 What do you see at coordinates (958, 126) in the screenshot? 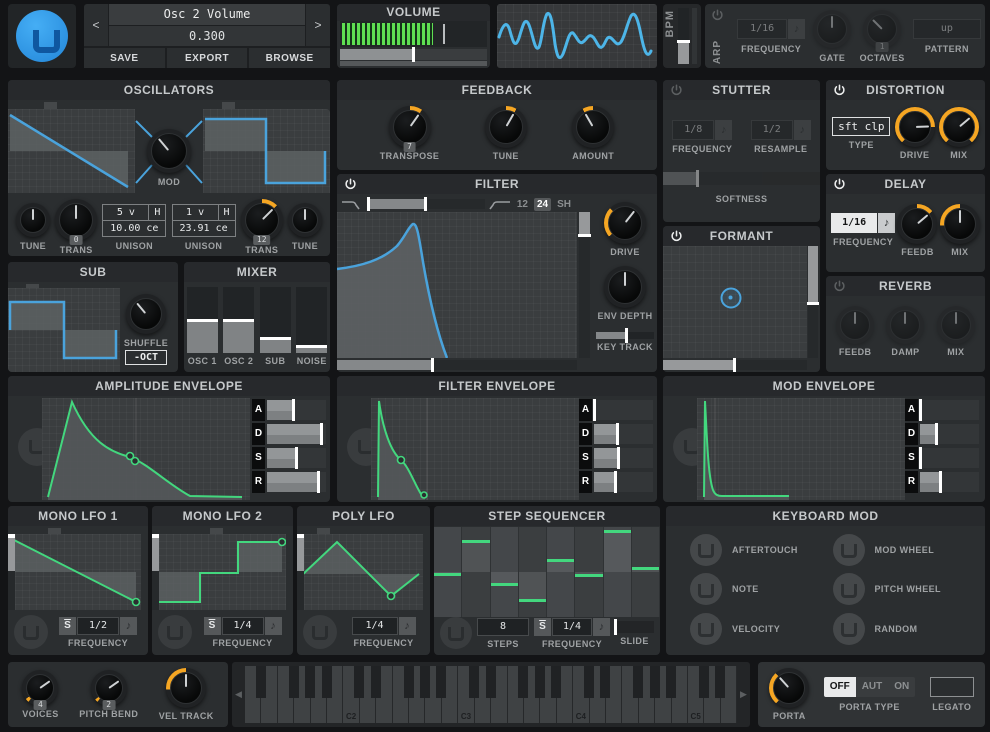
I see `distortion-mix-knob` at bounding box center [958, 126].